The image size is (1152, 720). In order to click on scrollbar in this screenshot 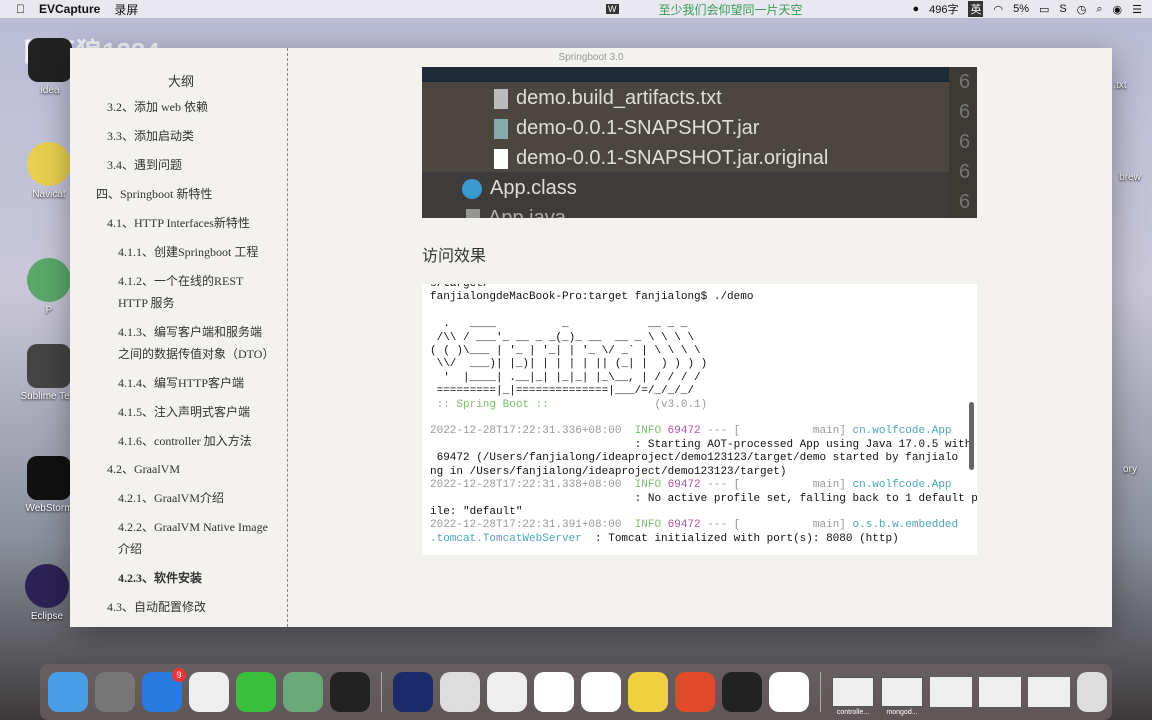, I will do `click(971, 436)`.